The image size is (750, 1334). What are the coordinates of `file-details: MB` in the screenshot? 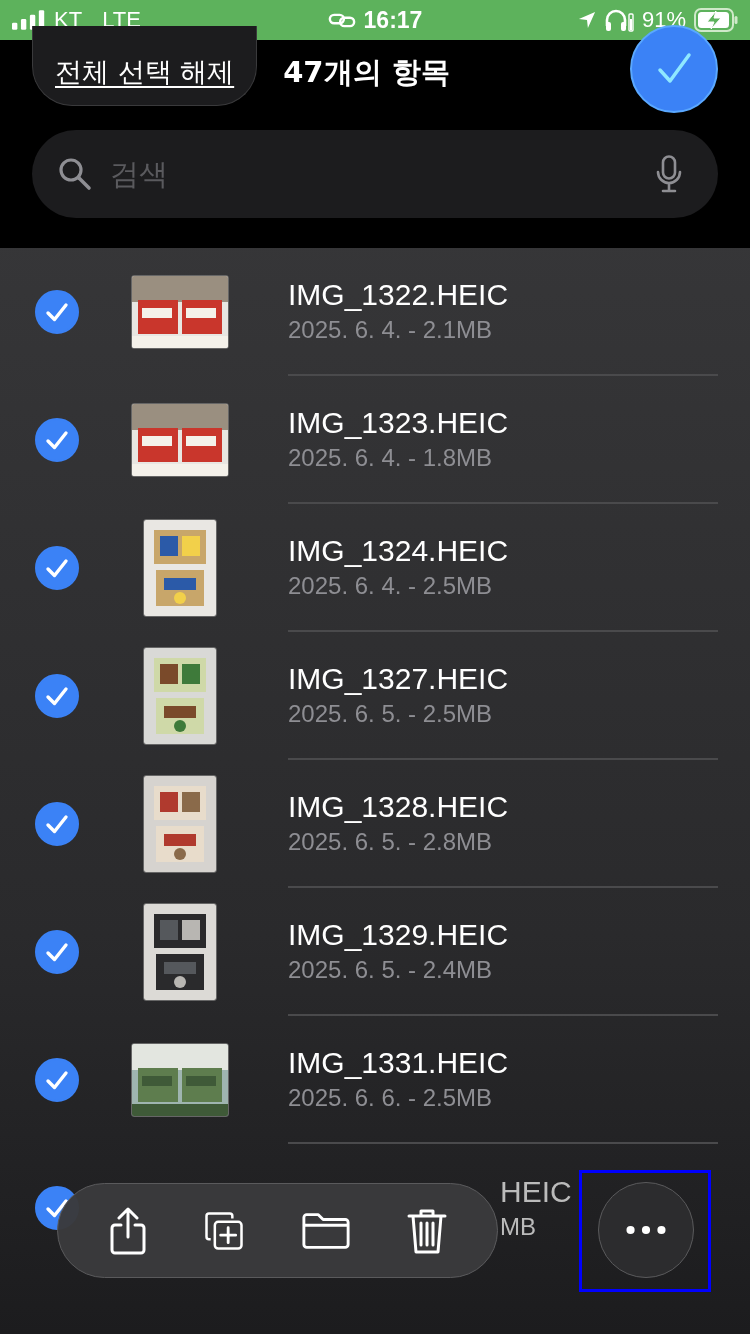 It's located at (518, 1227).